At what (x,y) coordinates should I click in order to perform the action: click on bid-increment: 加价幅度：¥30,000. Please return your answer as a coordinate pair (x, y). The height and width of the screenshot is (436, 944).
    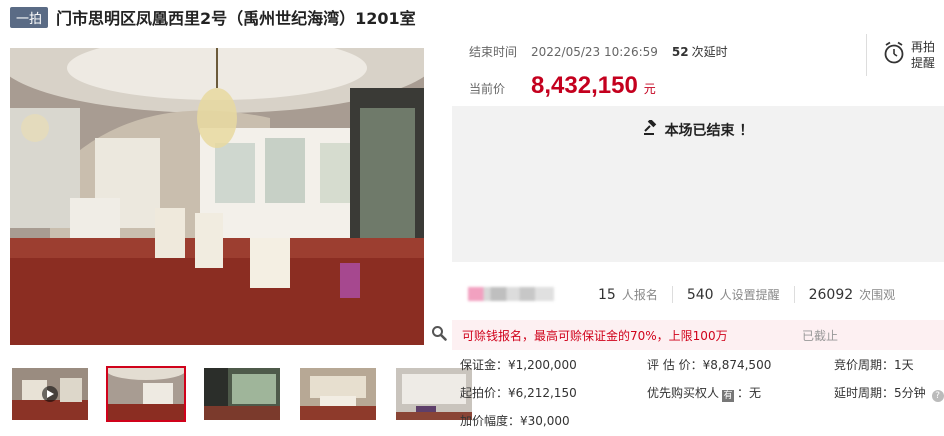
    Looking at the image, I should click on (515, 421).